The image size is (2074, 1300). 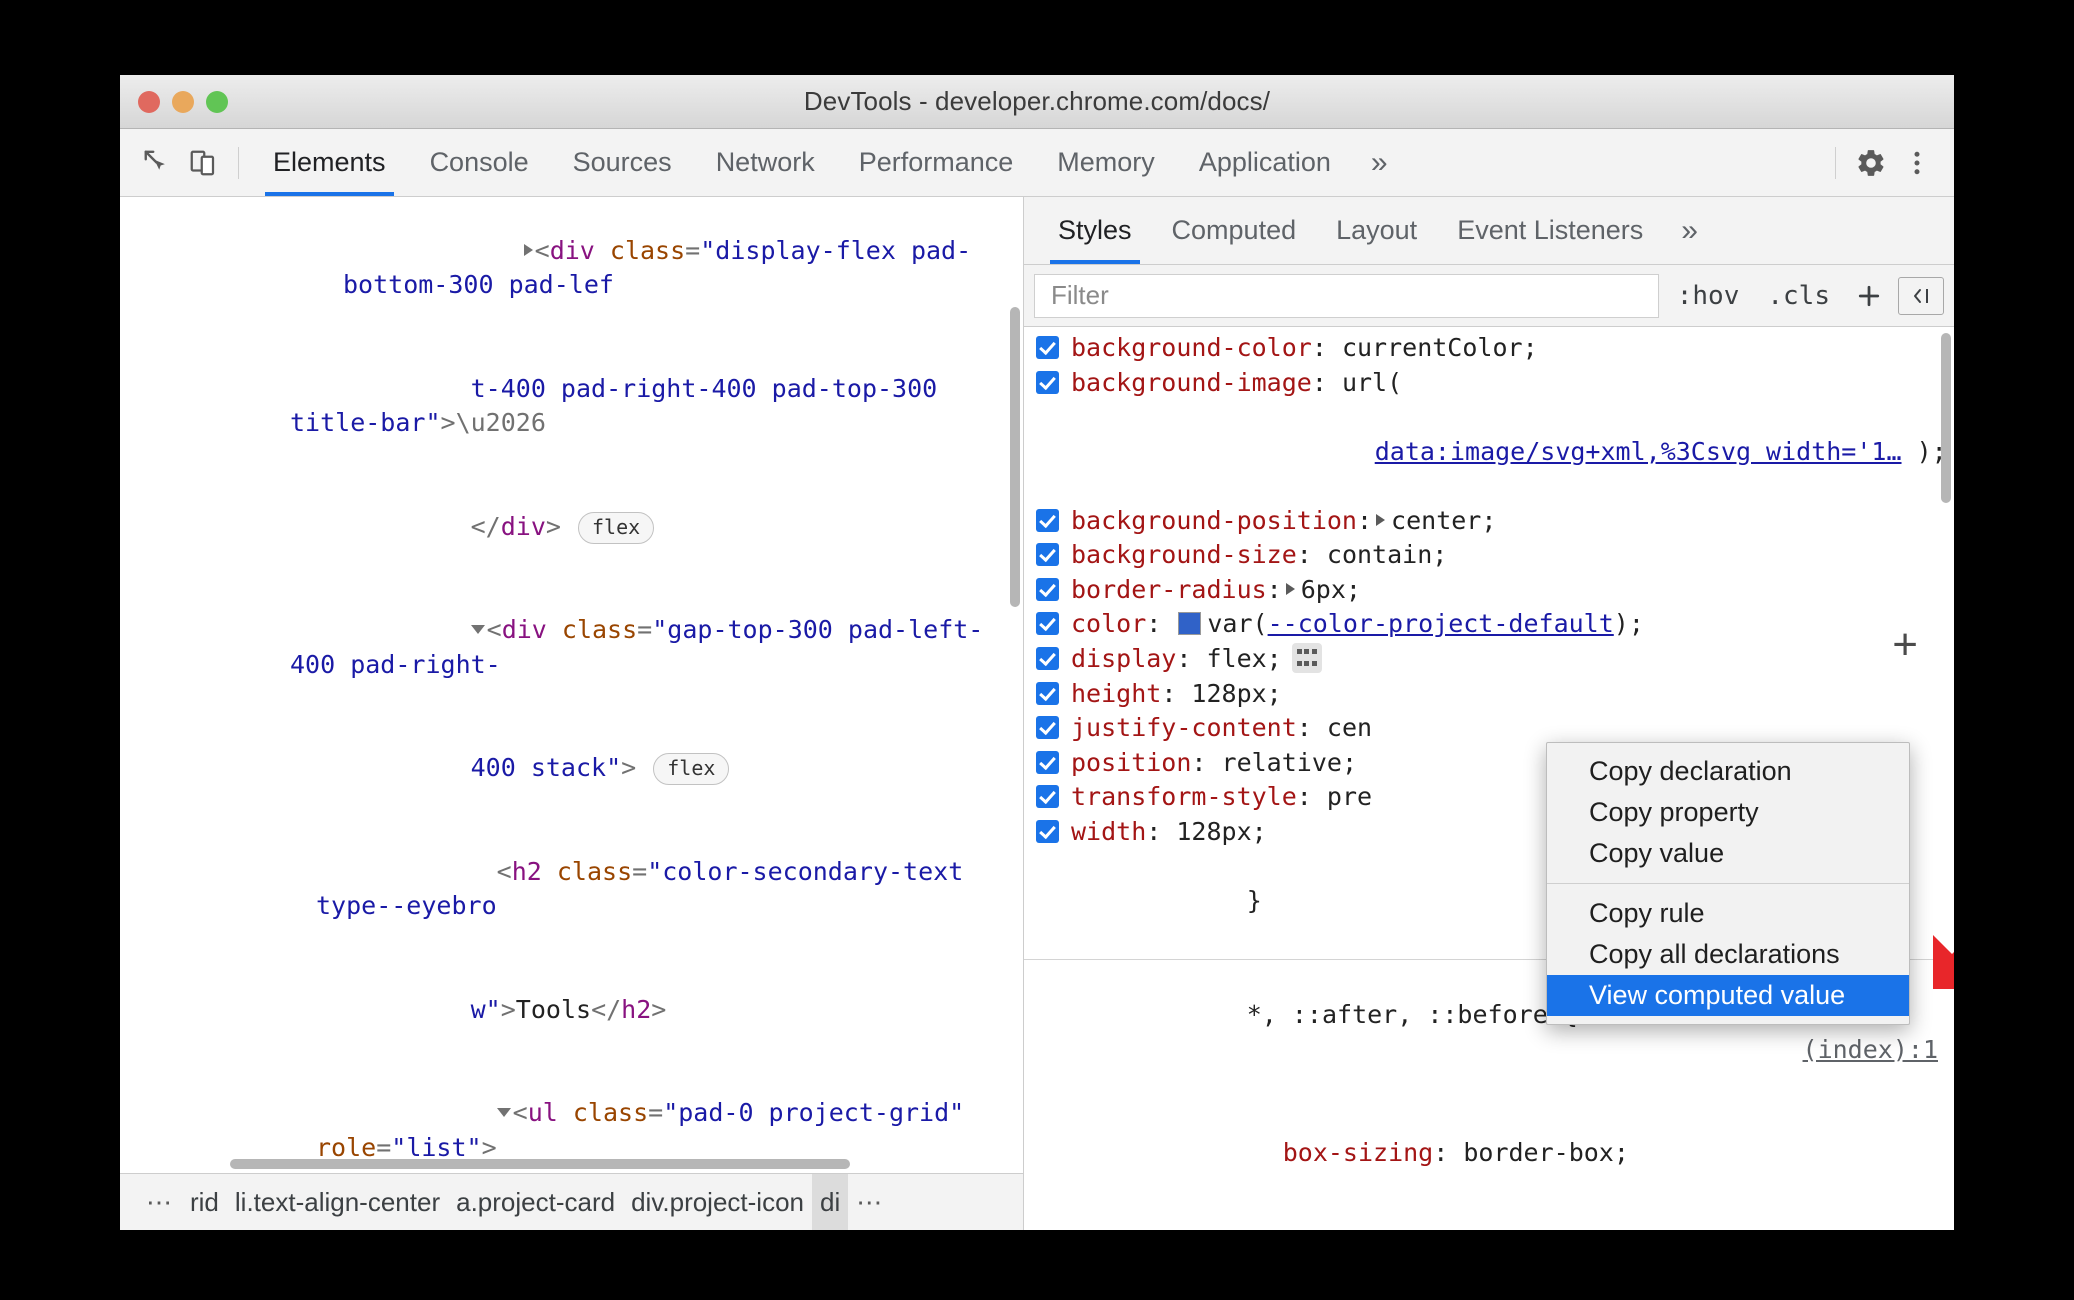 What do you see at coordinates (1265, 162) in the screenshot?
I see `tab-application: Application` at bounding box center [1265, 162].